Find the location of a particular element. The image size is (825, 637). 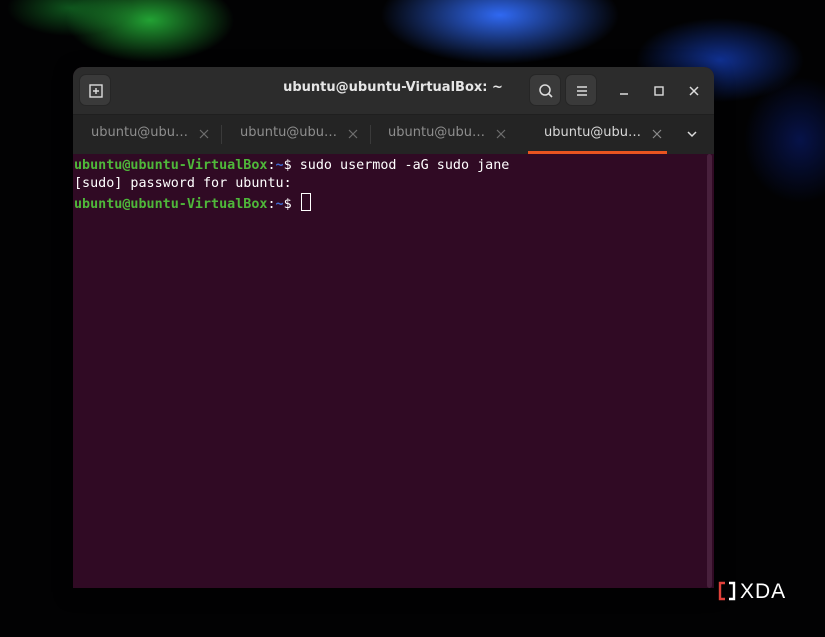

xda-watermark: XDA is located at coordinates (757, 591).